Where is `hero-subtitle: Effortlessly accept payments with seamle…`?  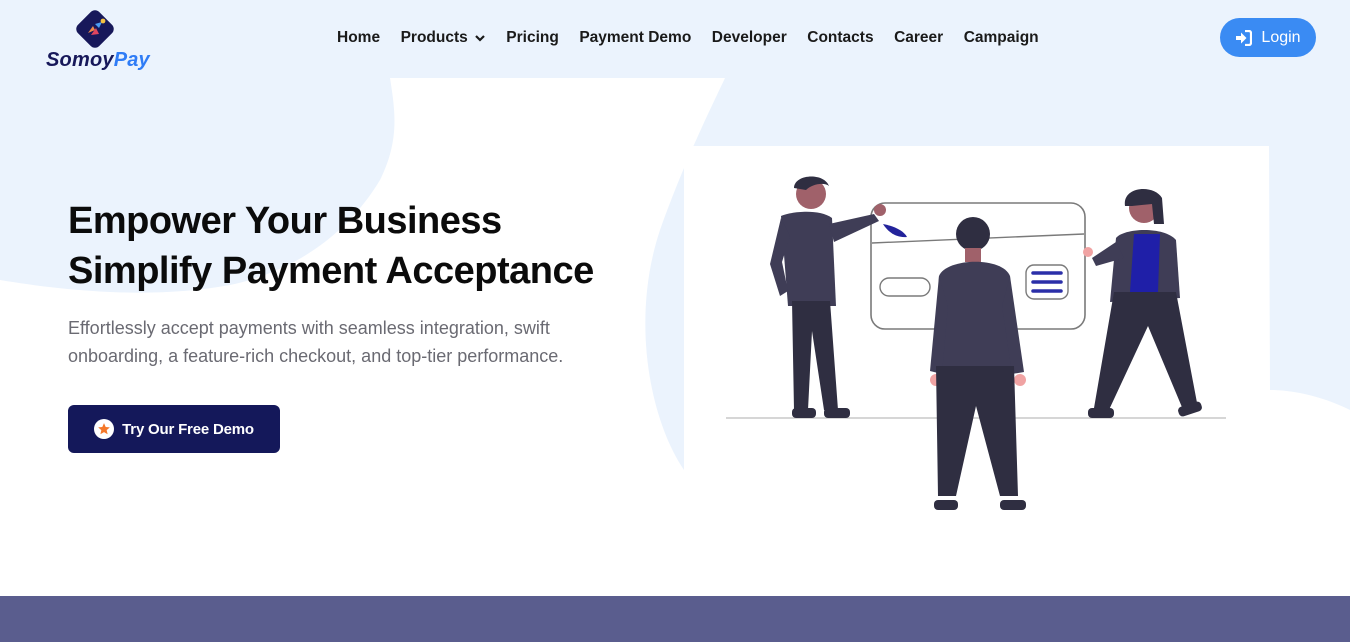 hero-subtitle: Effortlessly accept payments with seamle… is located at coordinates (316, 342).